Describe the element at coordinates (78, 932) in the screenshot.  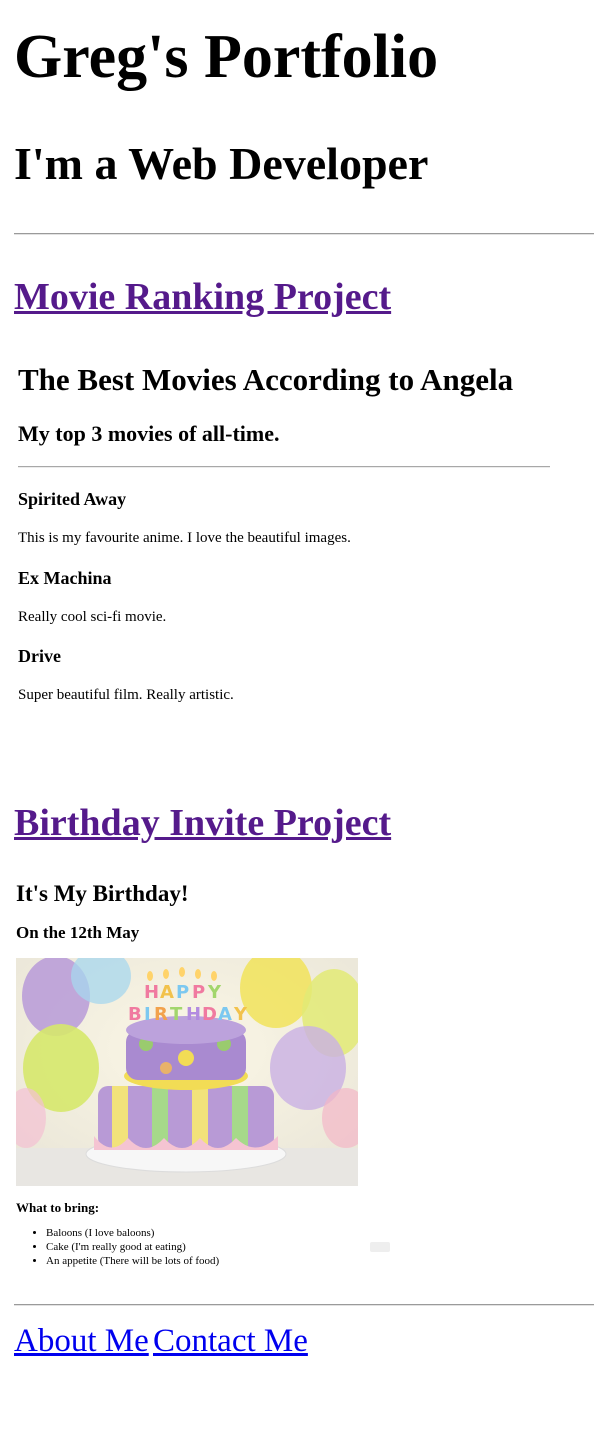
I see `birthday-frame-subtitle: On the 12th May` at that location.